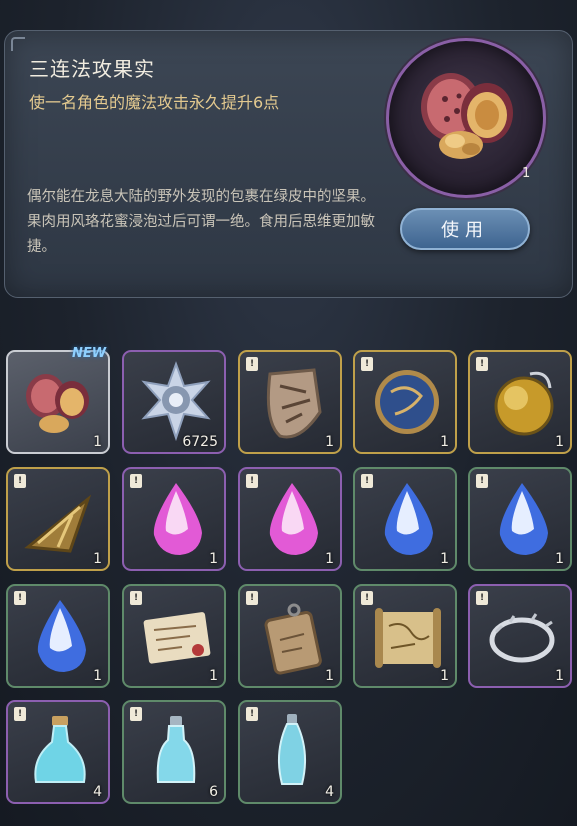 The image size is (577, 826). Describe the element at coordinates (92, 69) in the screenshot. I see `item-title: 三连法攻果实` at that location.